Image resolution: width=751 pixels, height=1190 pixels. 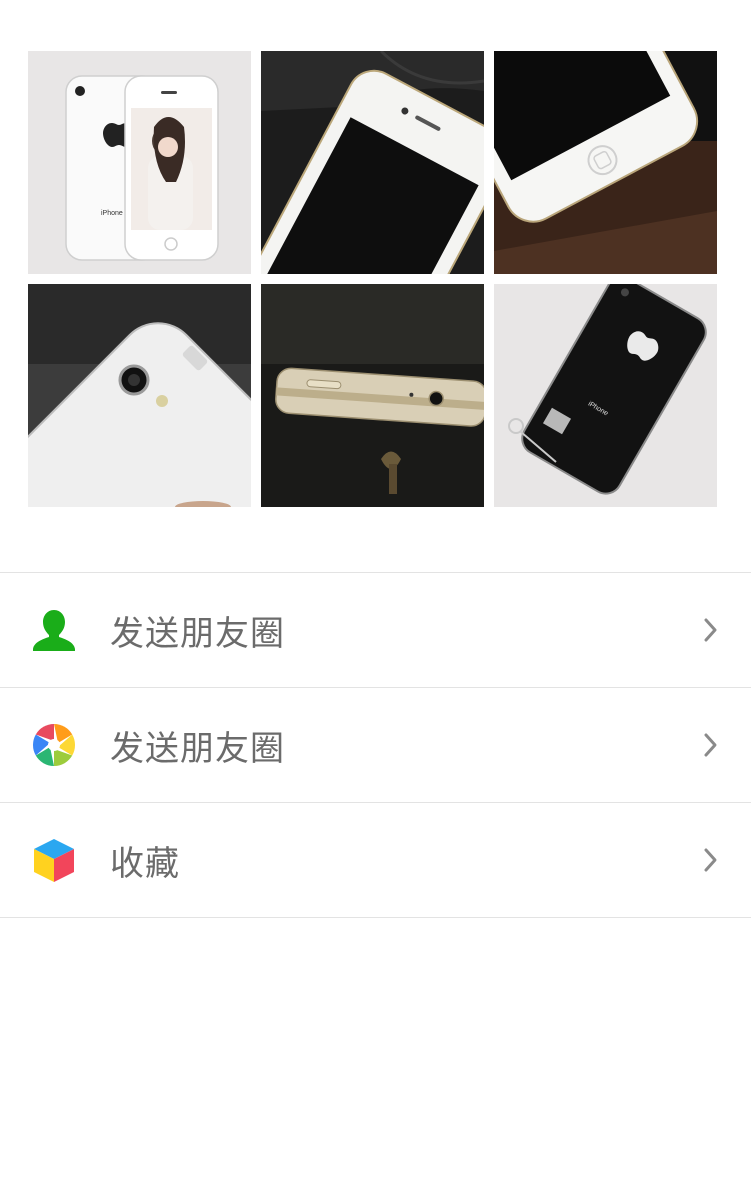 I want to click on photo-4-image, so click(x=139, y=395).